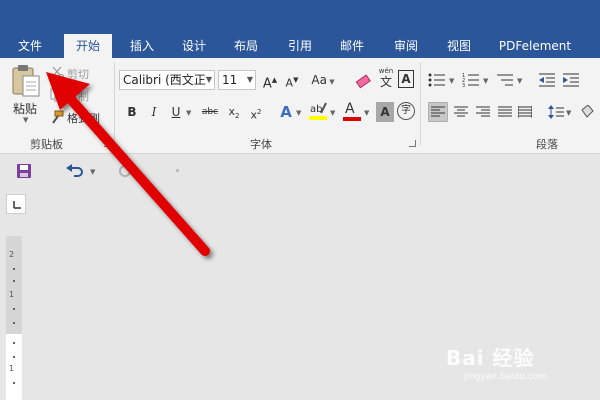  I want to click on character-border-icon: A, so click(406, 79).